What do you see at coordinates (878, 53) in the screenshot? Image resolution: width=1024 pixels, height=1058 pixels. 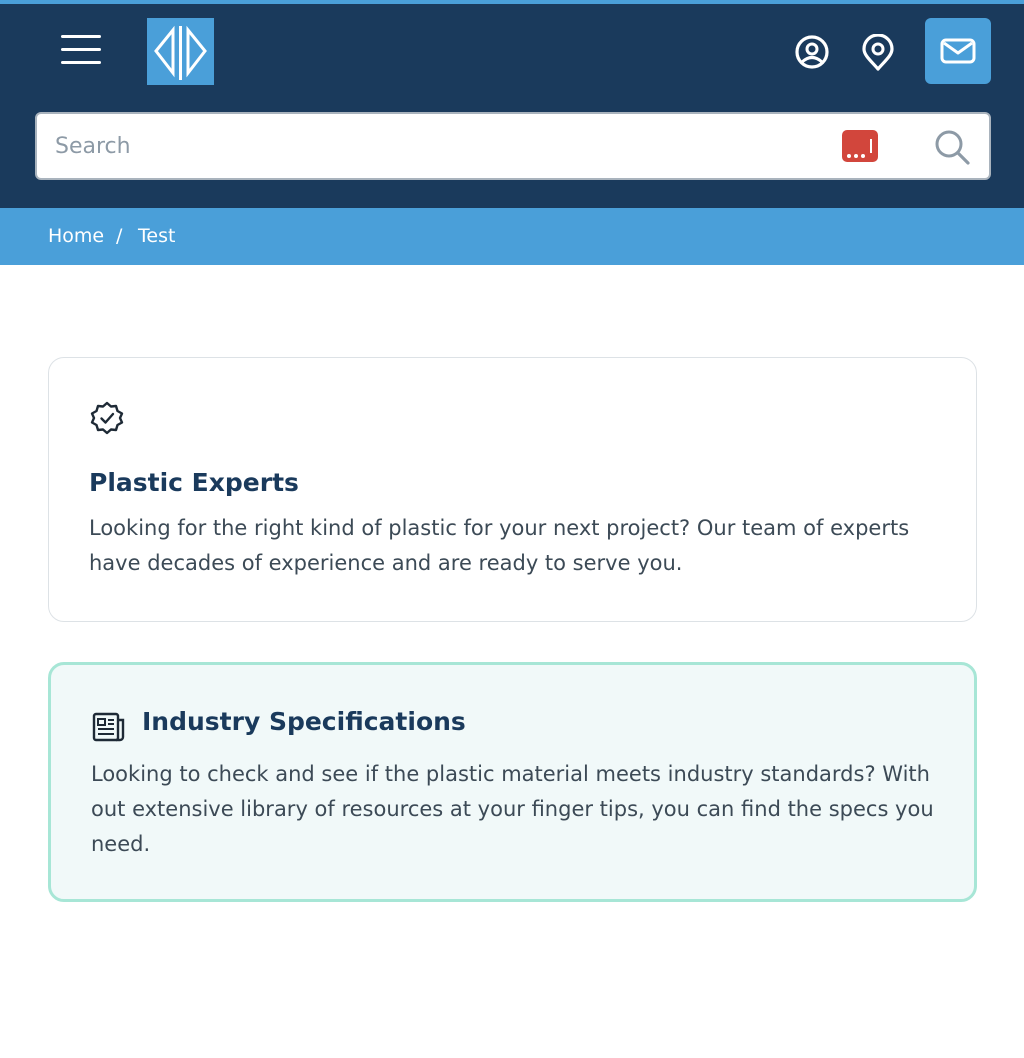 I see `map-pin-icon` at bounding box center [878, 53].